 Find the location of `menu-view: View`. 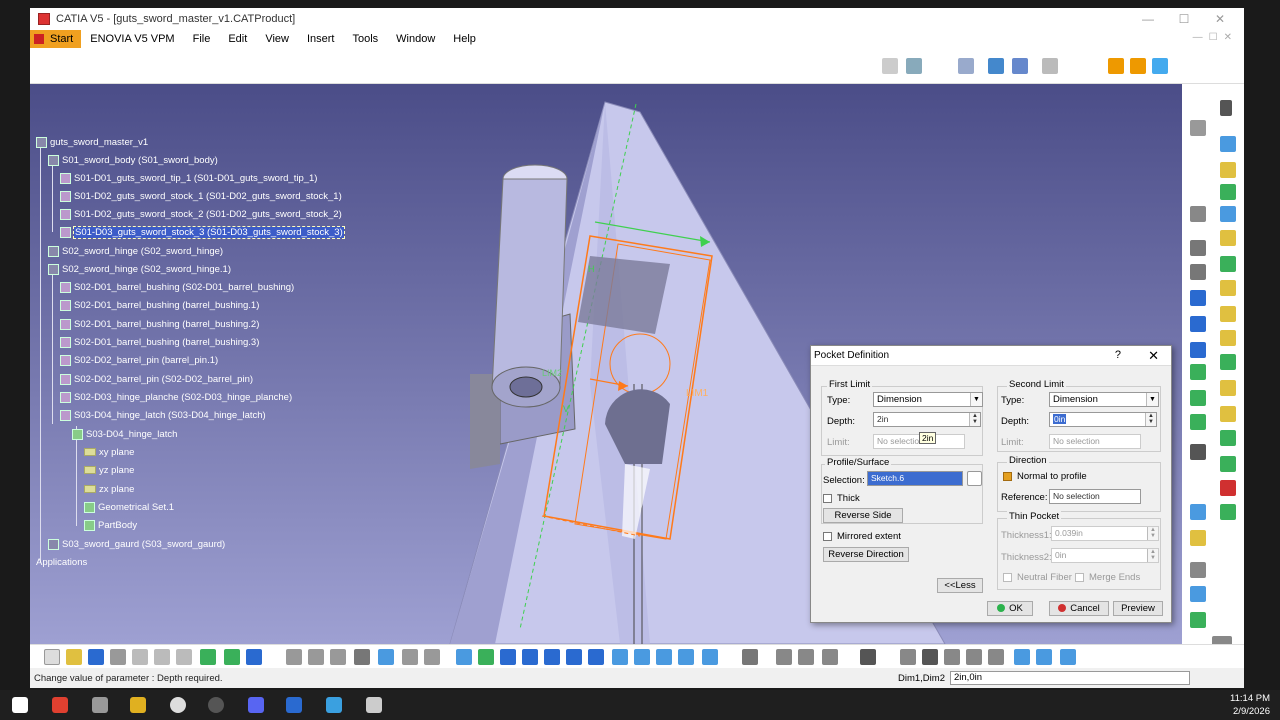

menu-view: View is located at coordinates (277, 39).